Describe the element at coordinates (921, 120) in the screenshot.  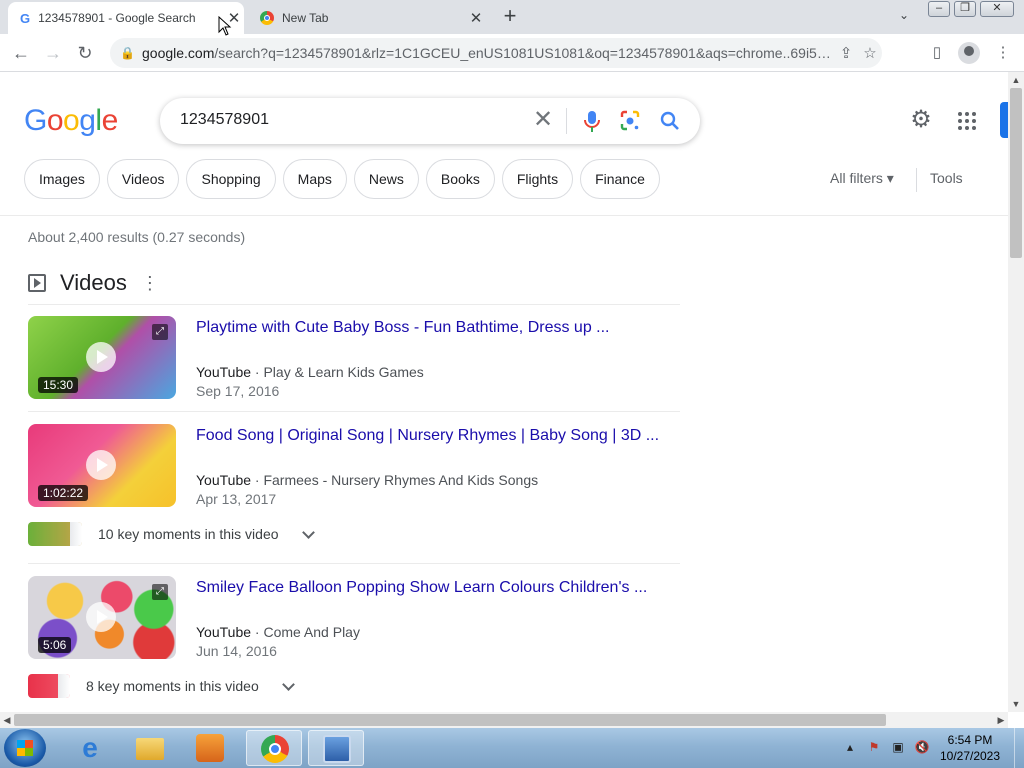
I see `settings-gear-icon: ⚙` at that location.